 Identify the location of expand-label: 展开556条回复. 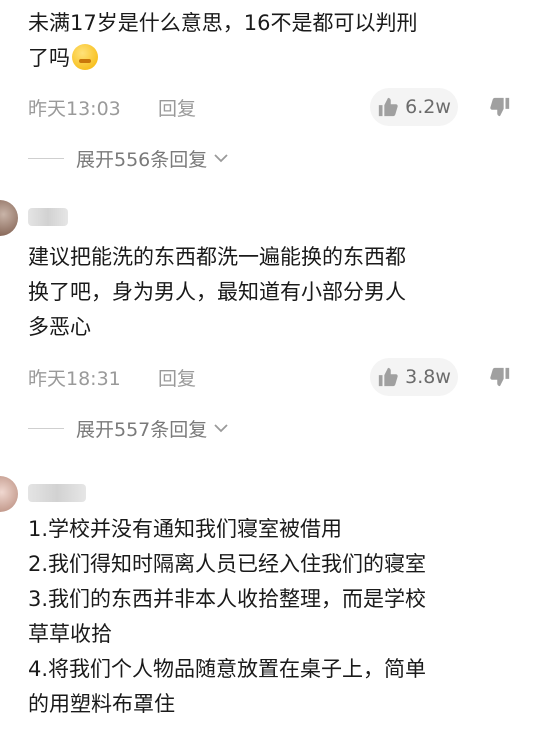
(142, 159).